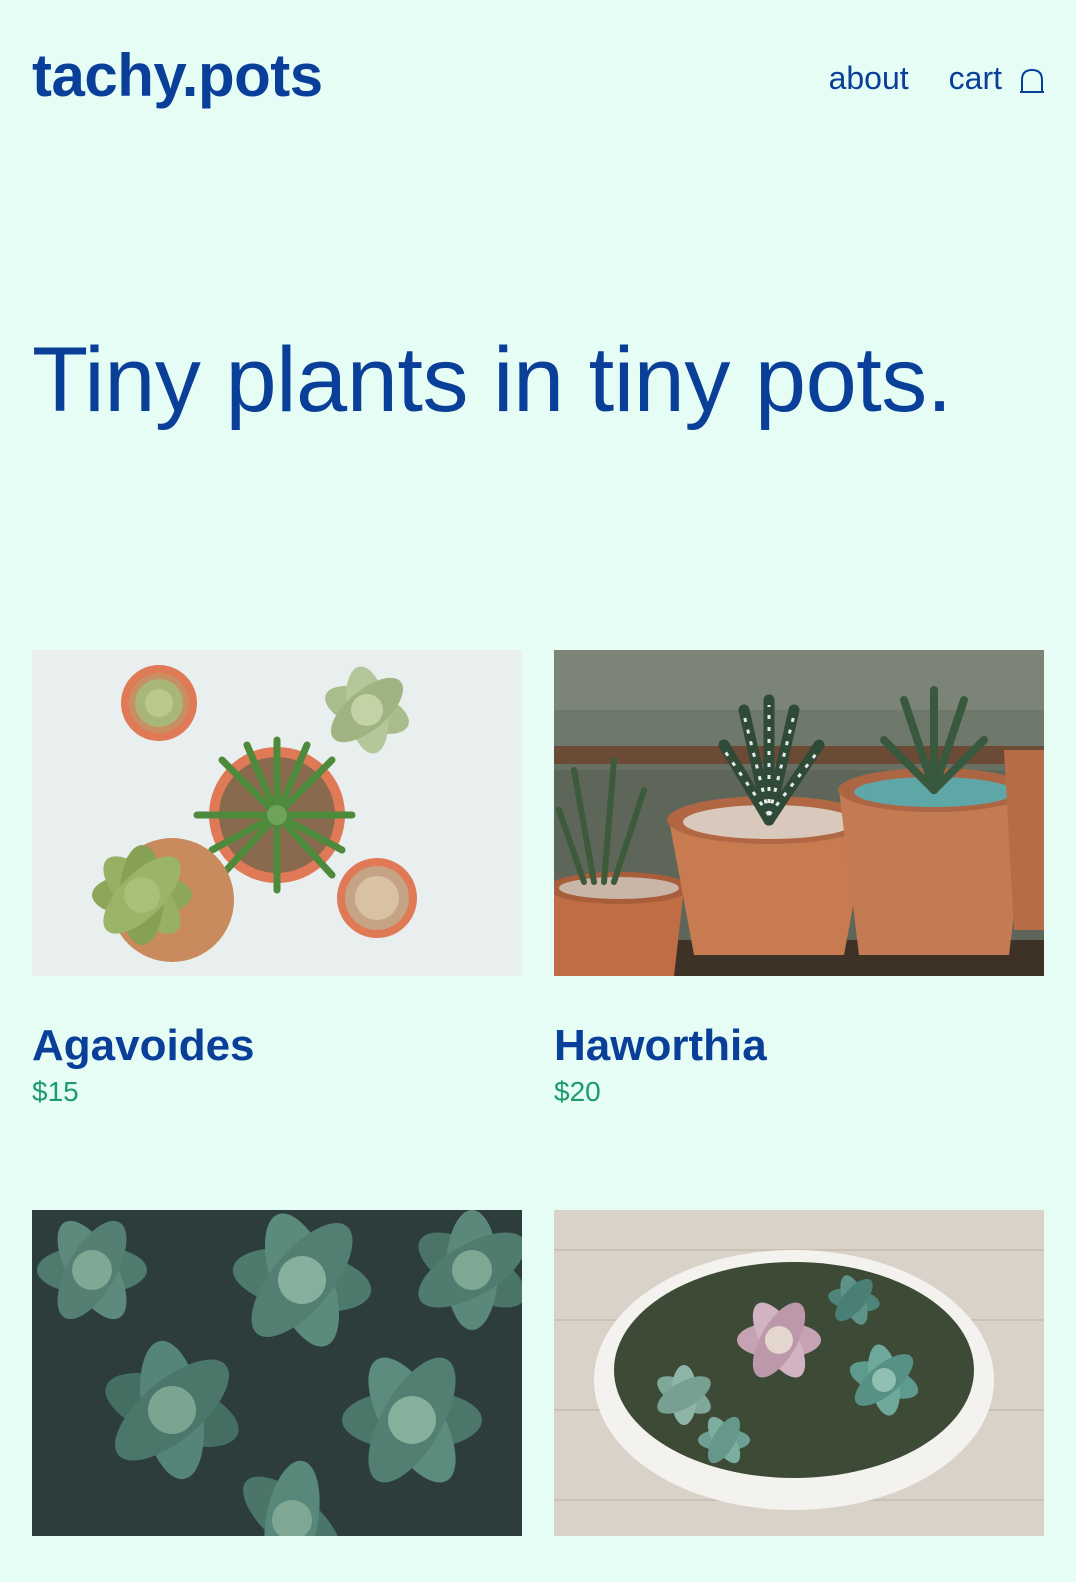  Describe the element at coordinates (660, 1045) in the screenshot. I see `product-name: Haworthia` at that location.